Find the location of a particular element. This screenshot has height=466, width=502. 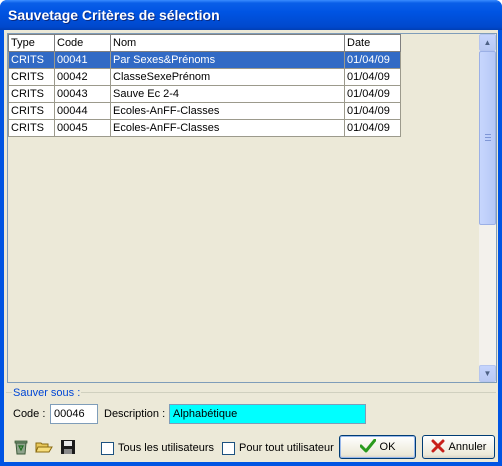

ok-button: OK is located at coordinates (377, 447).